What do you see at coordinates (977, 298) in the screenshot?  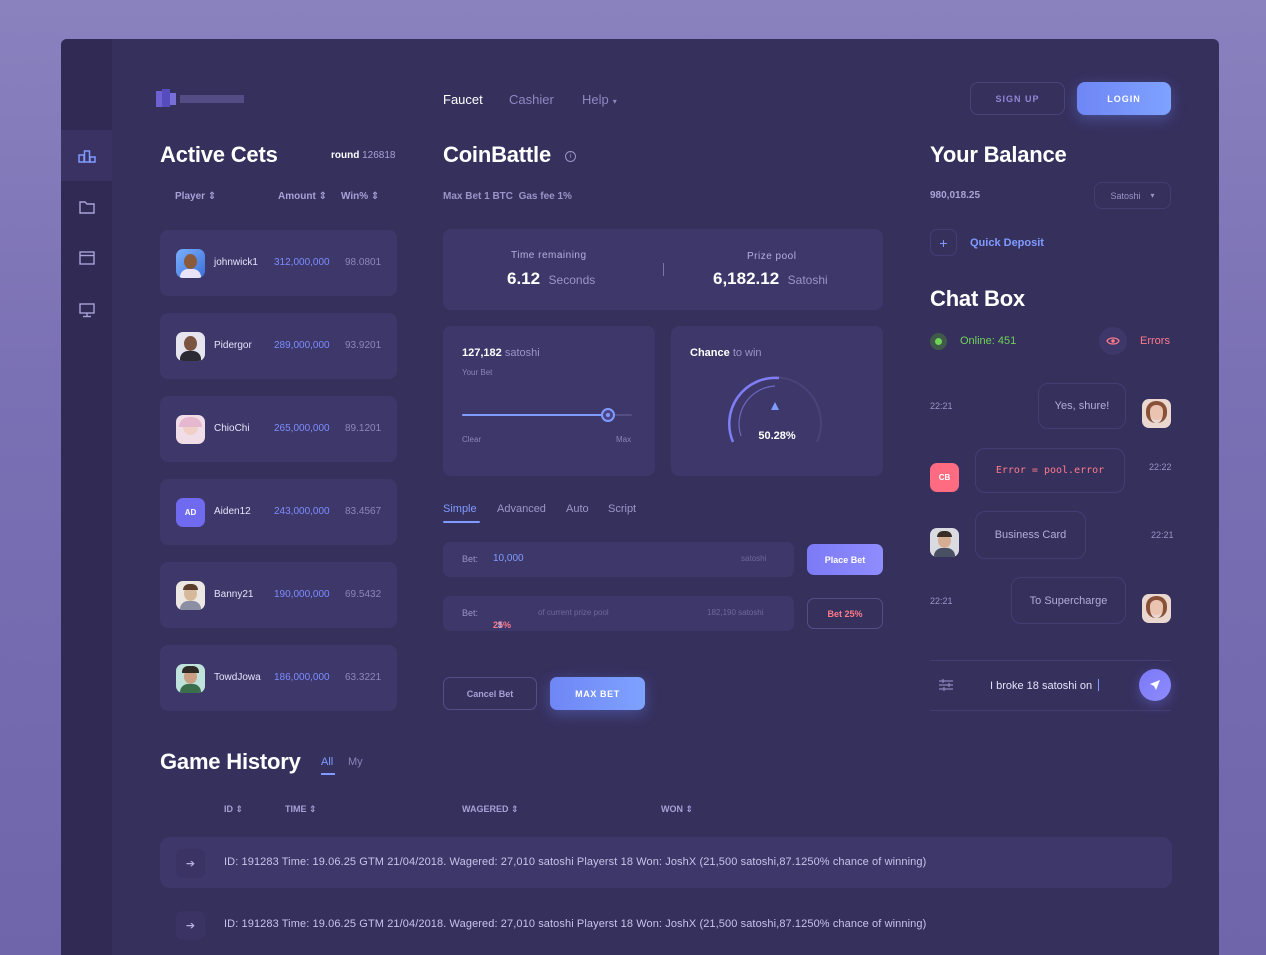 I see `chat-title: Chat Box` at bounding box center [977, 298].